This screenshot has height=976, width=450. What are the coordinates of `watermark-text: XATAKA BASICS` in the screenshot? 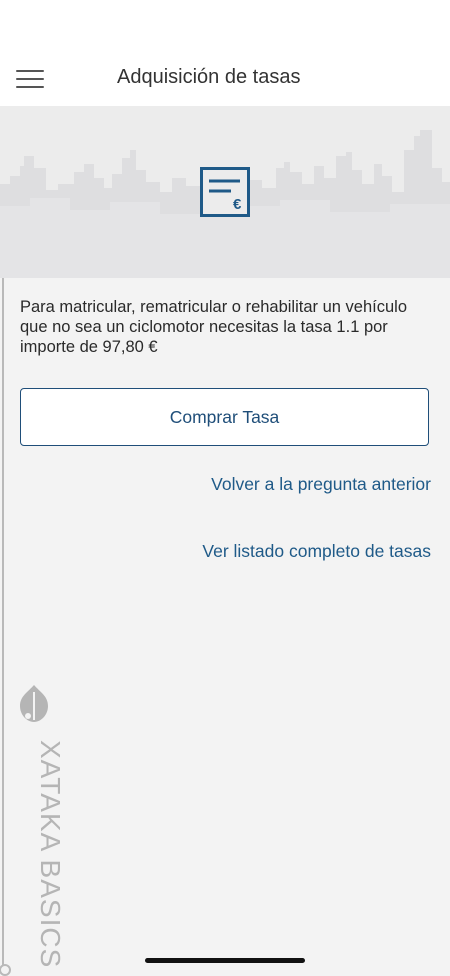 It's located at (50, 854).